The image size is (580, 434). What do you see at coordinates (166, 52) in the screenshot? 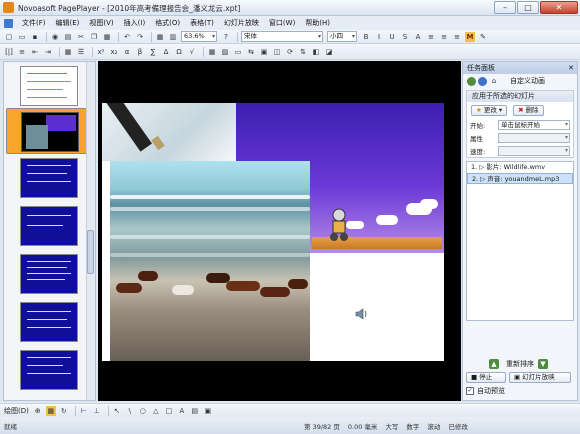
I see `matrix-icon: Δ` at bounding box center [166, 52].